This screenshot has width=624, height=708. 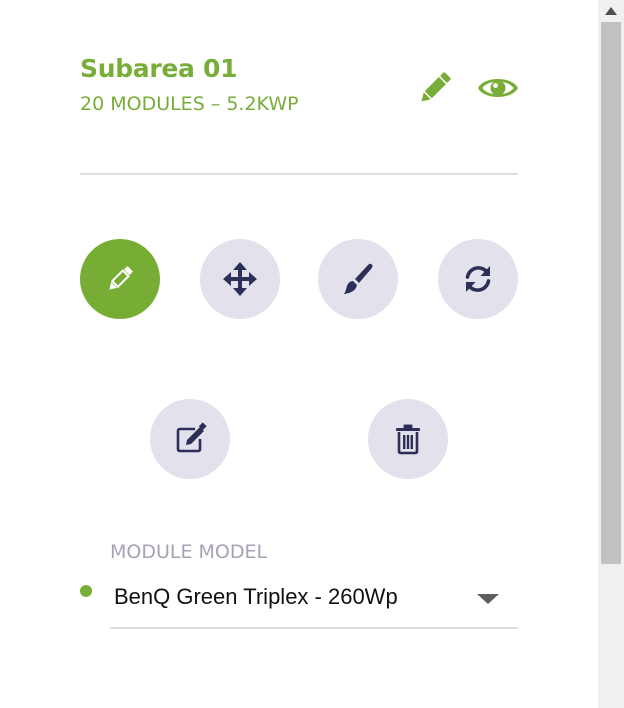 I want to click on draw-tool-button, so click(x=120, y=279).